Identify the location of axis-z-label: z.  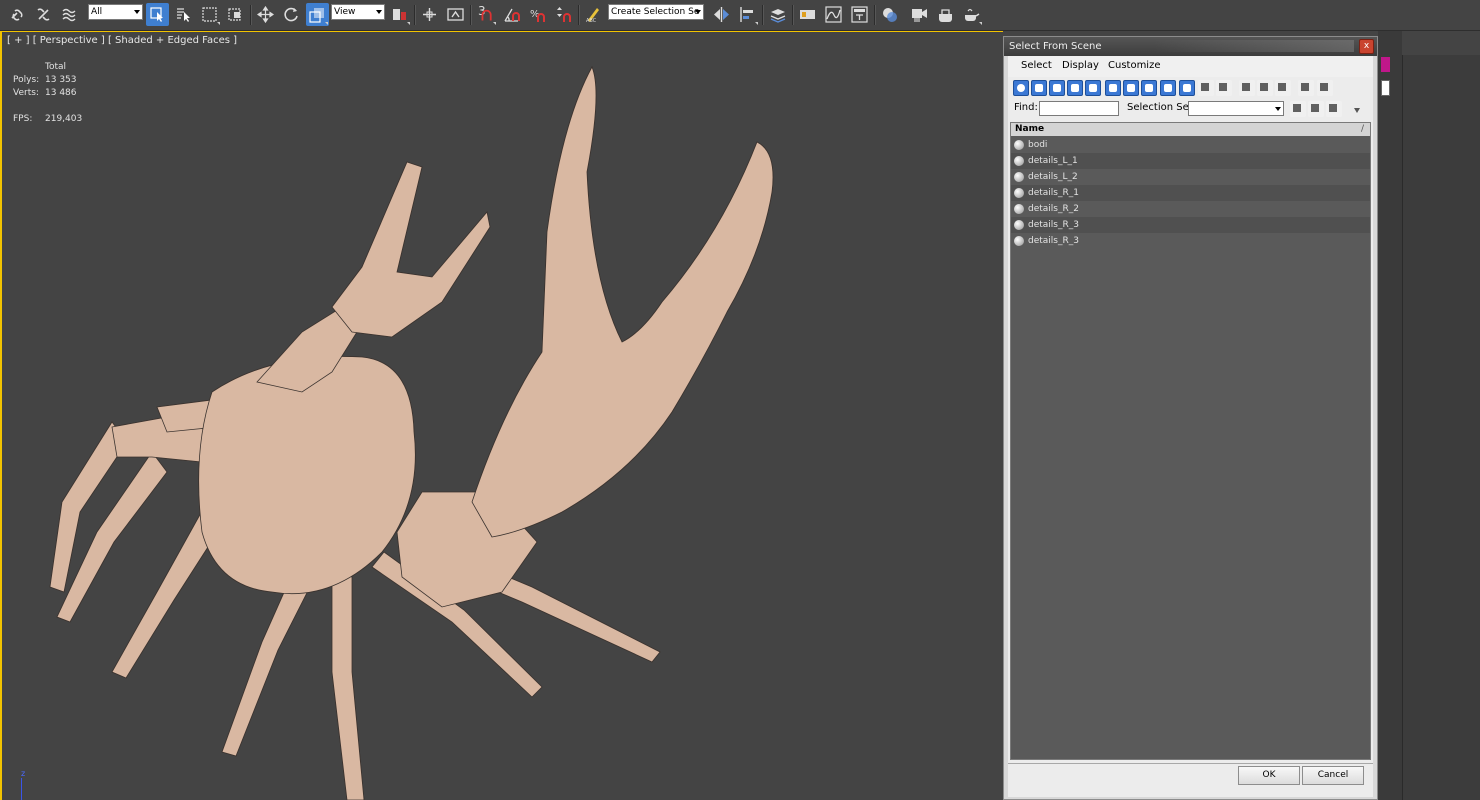
(23, 773).